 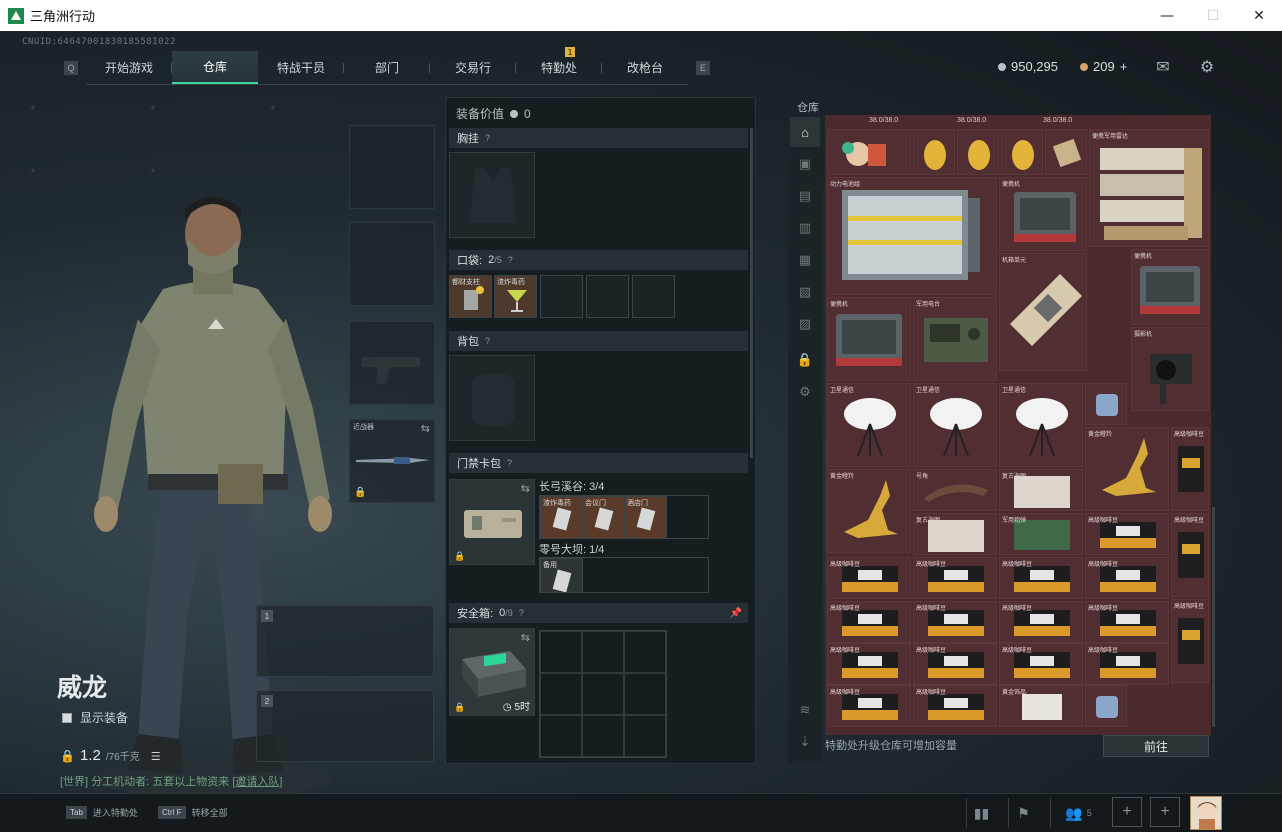 What do you see at coordinates (751, 293) in the screenshot?
I see `equipment-scrollbar` at bounding box center [751, 293].